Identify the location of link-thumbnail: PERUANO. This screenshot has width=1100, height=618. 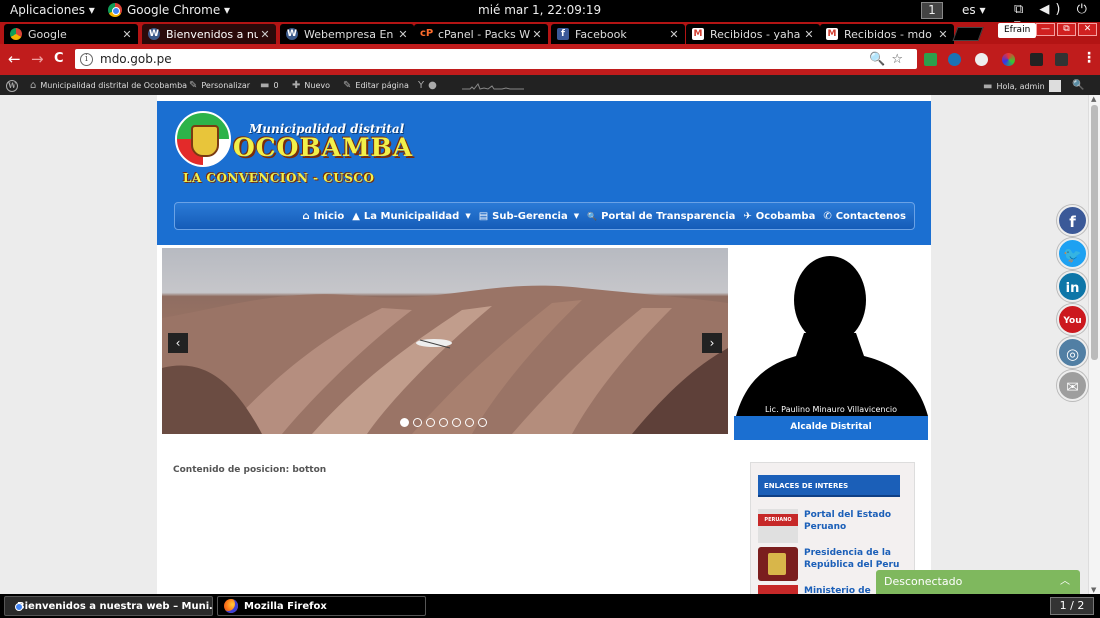
(778, 526).